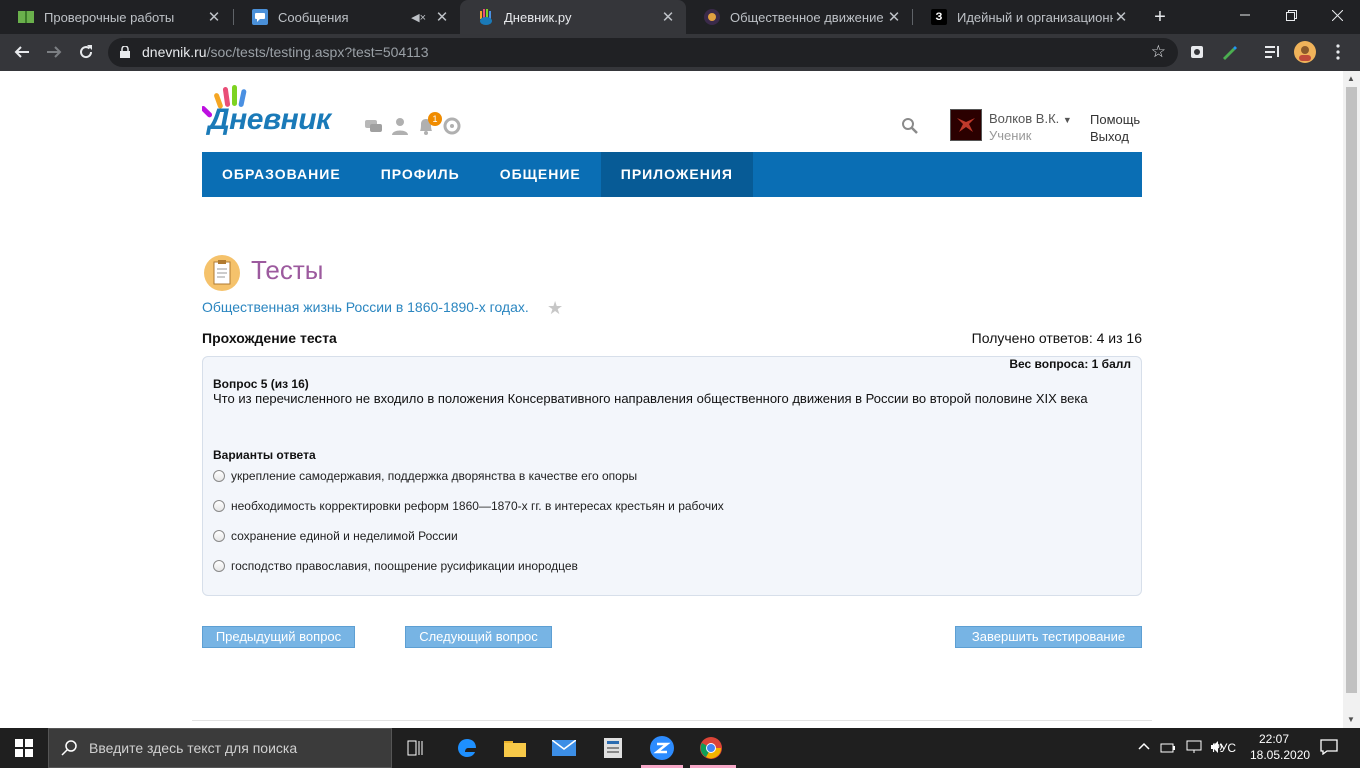  Describe the element at coordinates (278, 637) in the screenshot. I see `previous-question-button: Предыдущий вопрос` at that location.